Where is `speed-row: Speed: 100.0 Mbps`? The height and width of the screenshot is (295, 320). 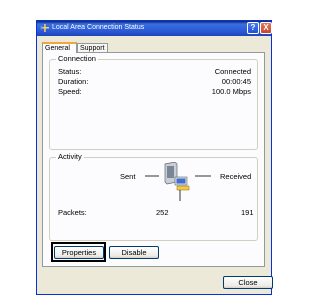 speed-row: Speed: 100.0 Mbps is located at coordinates (154, 92).